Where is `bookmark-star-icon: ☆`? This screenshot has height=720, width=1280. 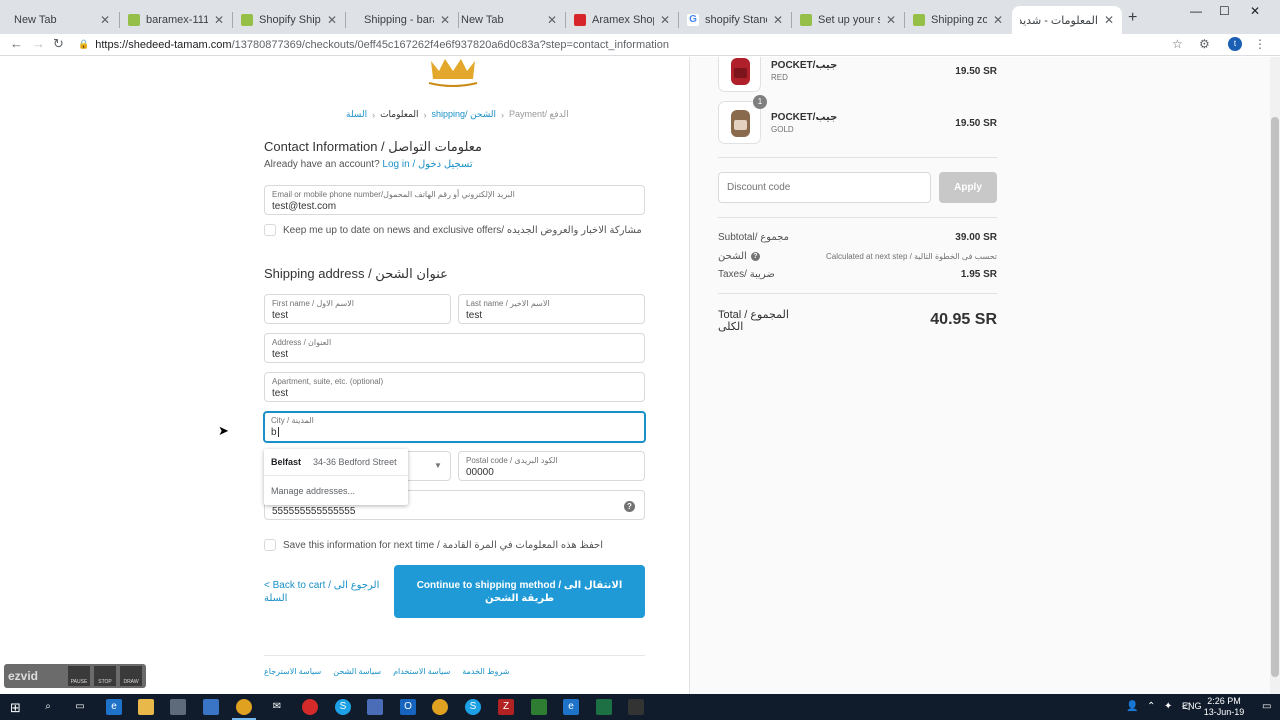 bookmark-star-icon: ☆ is located at coordinates (1177, 44).